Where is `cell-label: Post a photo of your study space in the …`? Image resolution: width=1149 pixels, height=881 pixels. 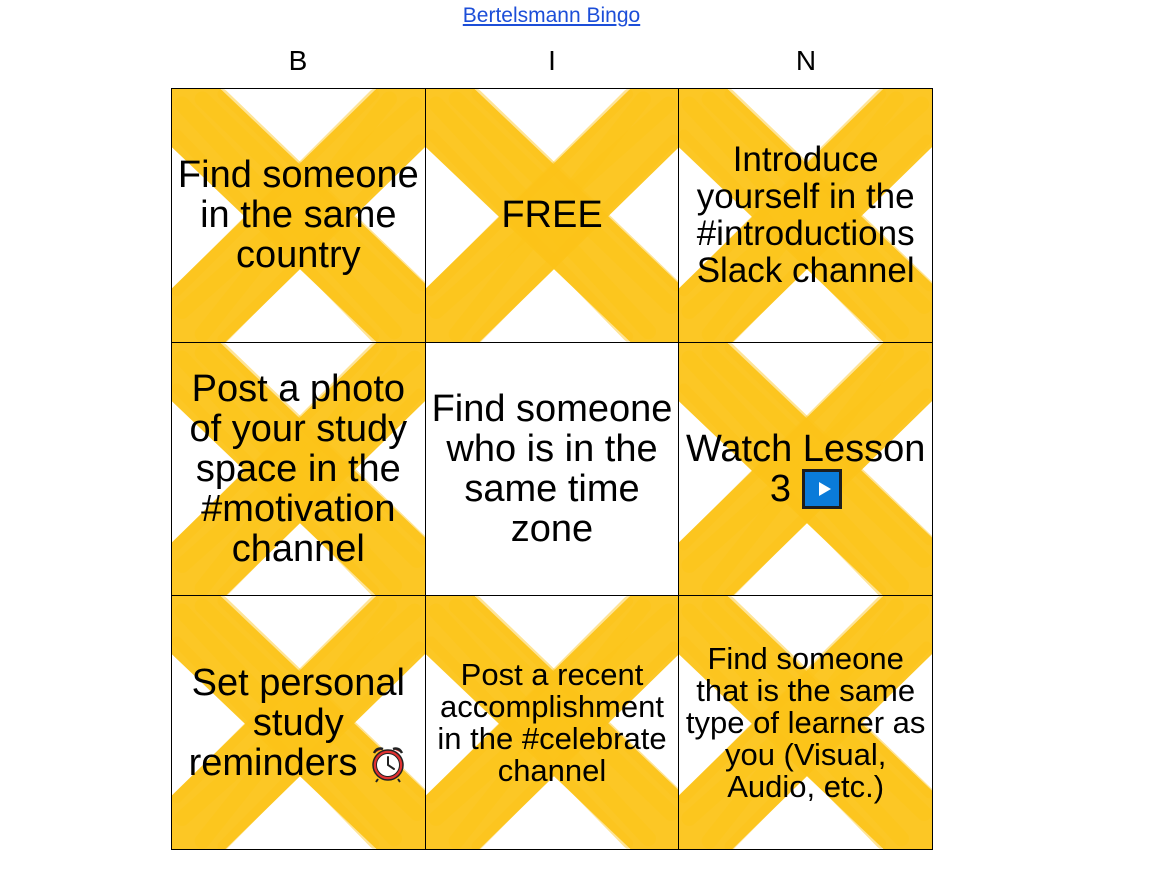 cell-label: Post a photo of your study space in the … is located at coordinates (298, 468).